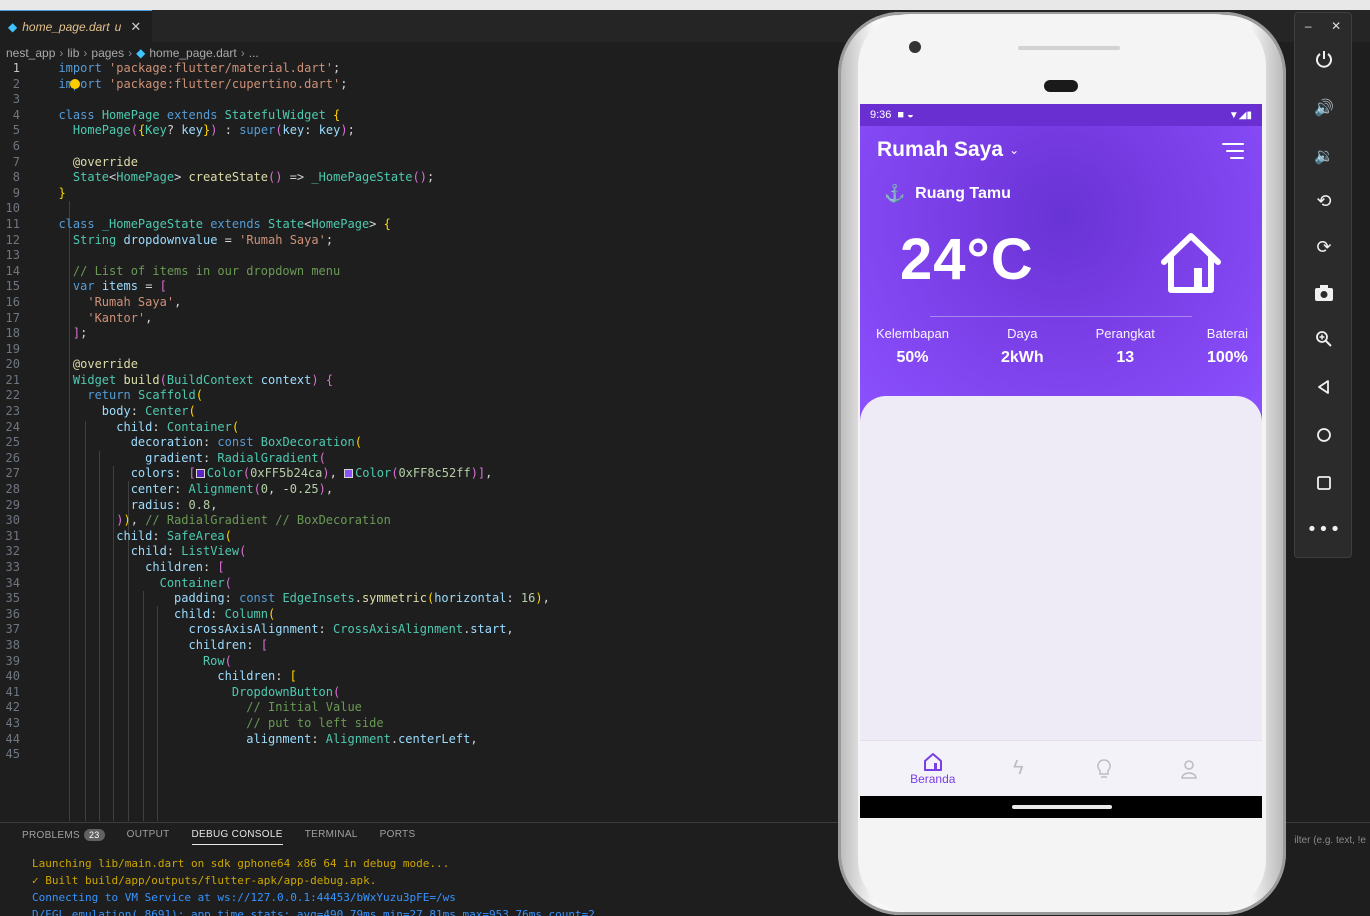 The image size is (1370, 916). I want to click on breadcrumb-item: nest_app, so click(30, 53).